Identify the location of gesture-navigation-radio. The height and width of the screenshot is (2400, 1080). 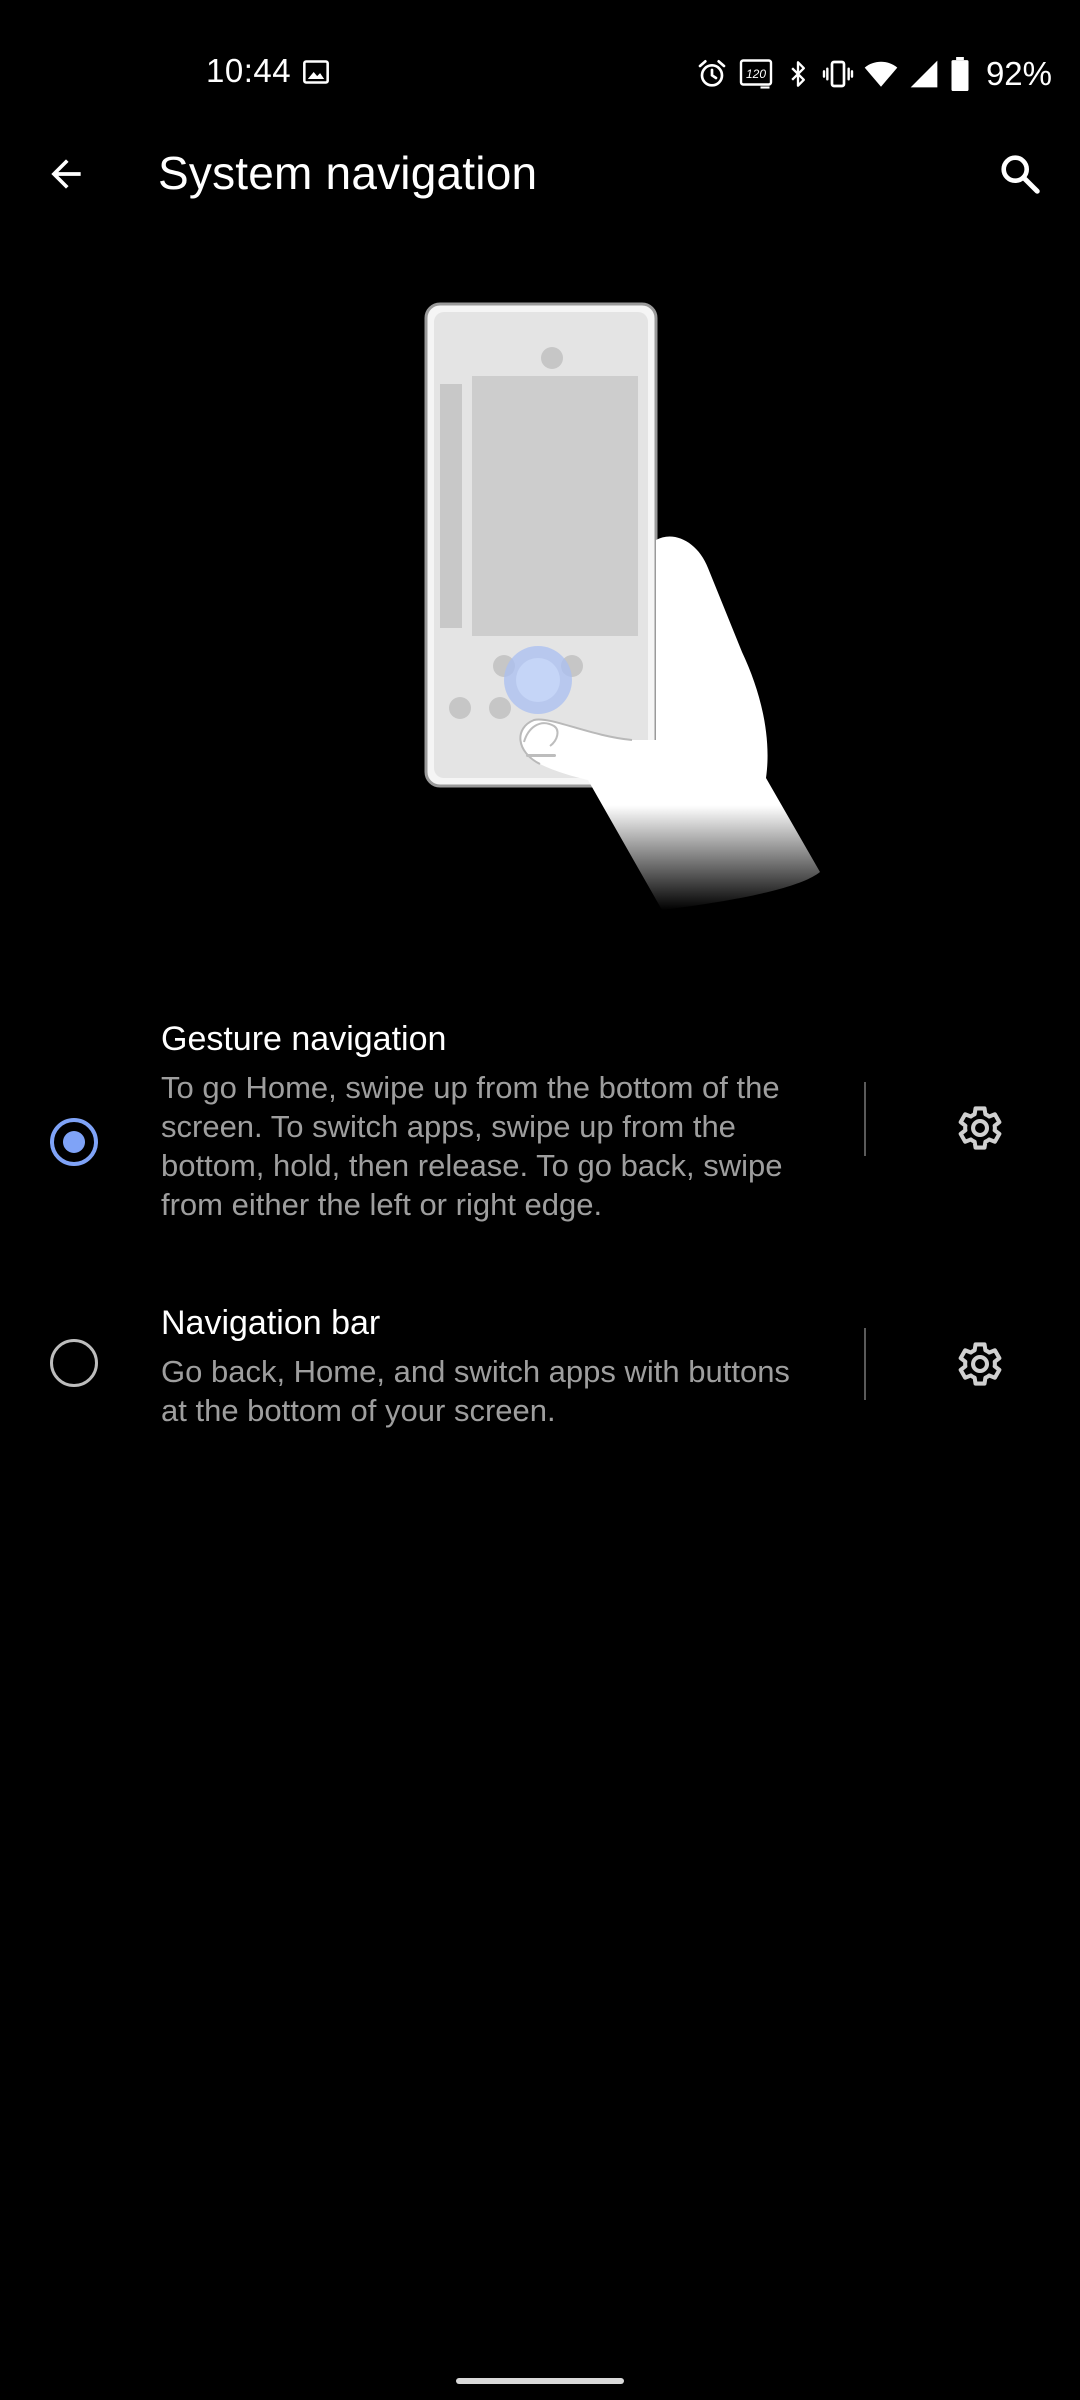
(74, 1142).